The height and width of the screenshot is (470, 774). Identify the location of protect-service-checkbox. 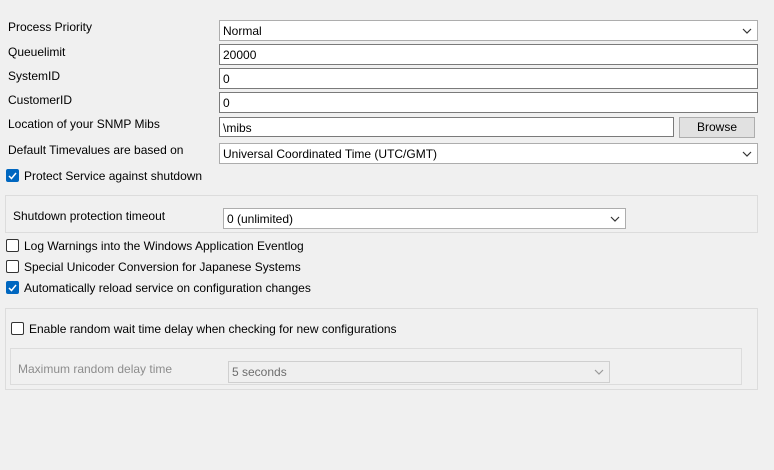
(12, 175).